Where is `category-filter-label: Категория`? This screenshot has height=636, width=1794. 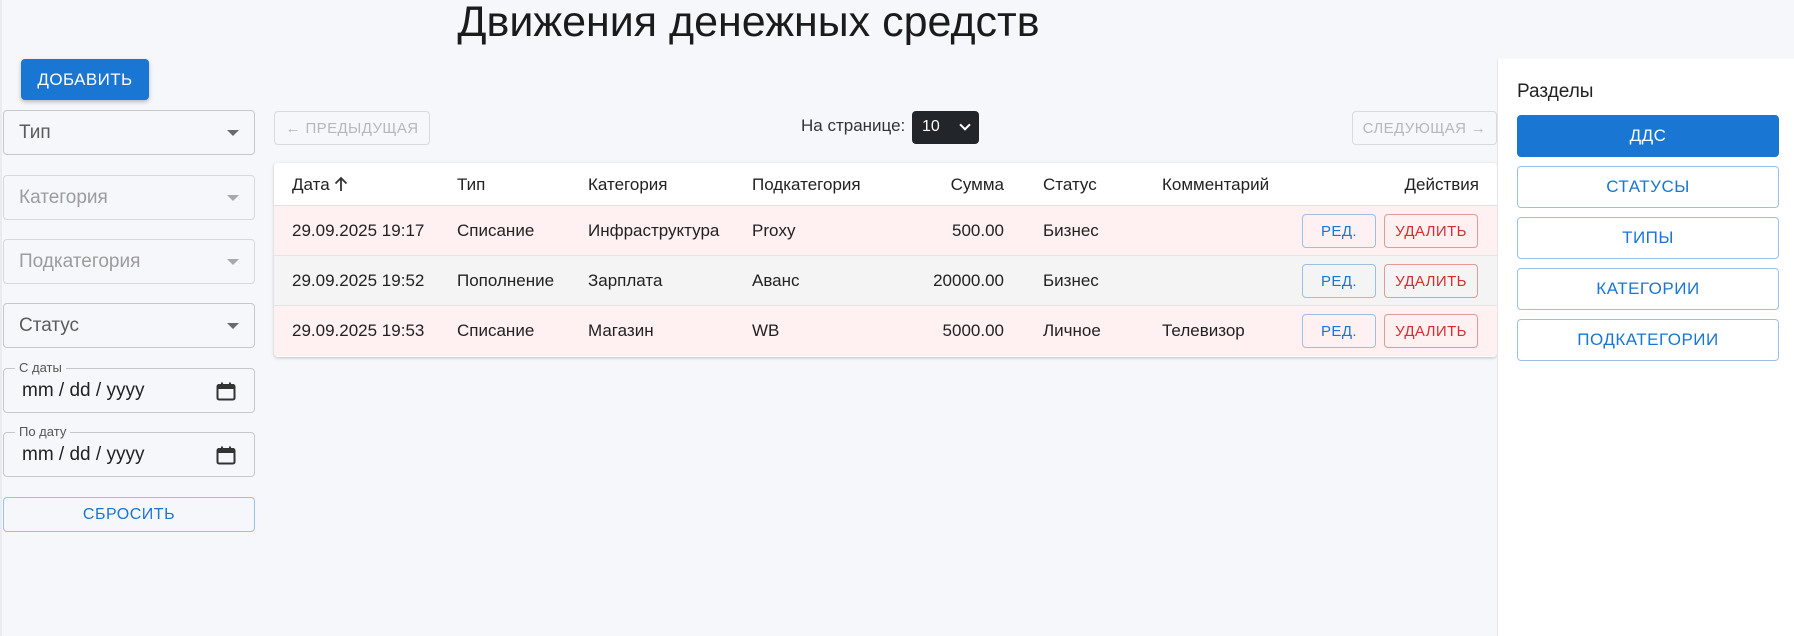
category-filter-label: Категория is located at coordinates (63, 197).